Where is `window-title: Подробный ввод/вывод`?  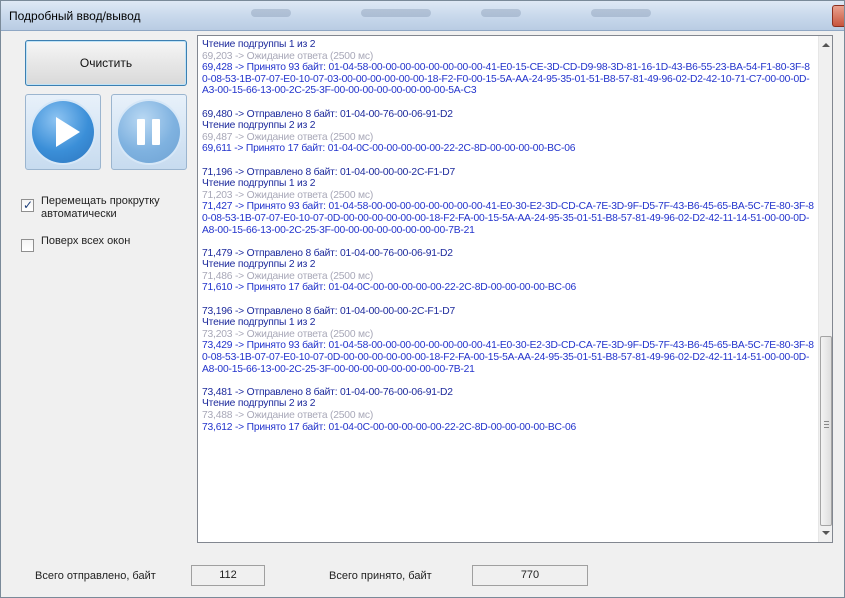
window-title: Подробный ввод/вывод is located at coordinates (75, 16).